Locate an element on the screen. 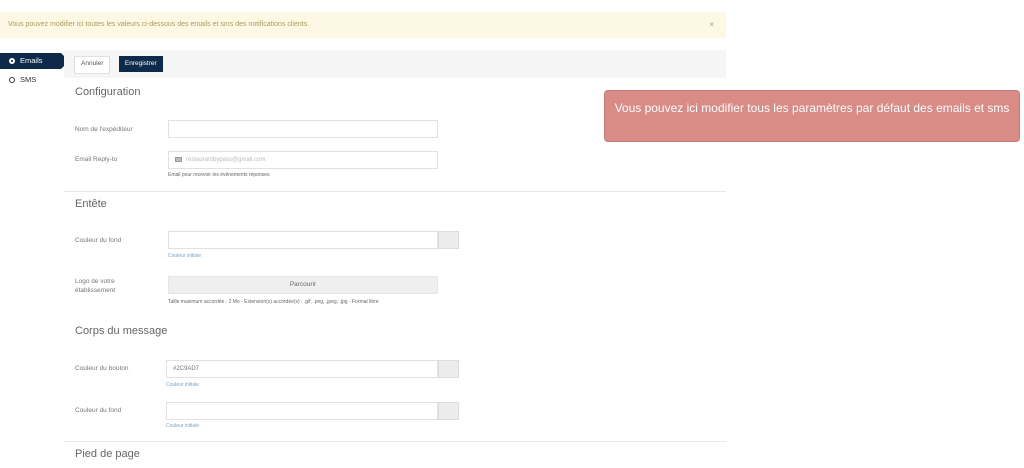  section-title-body: Corps du message is located at coordinates (121, 331).